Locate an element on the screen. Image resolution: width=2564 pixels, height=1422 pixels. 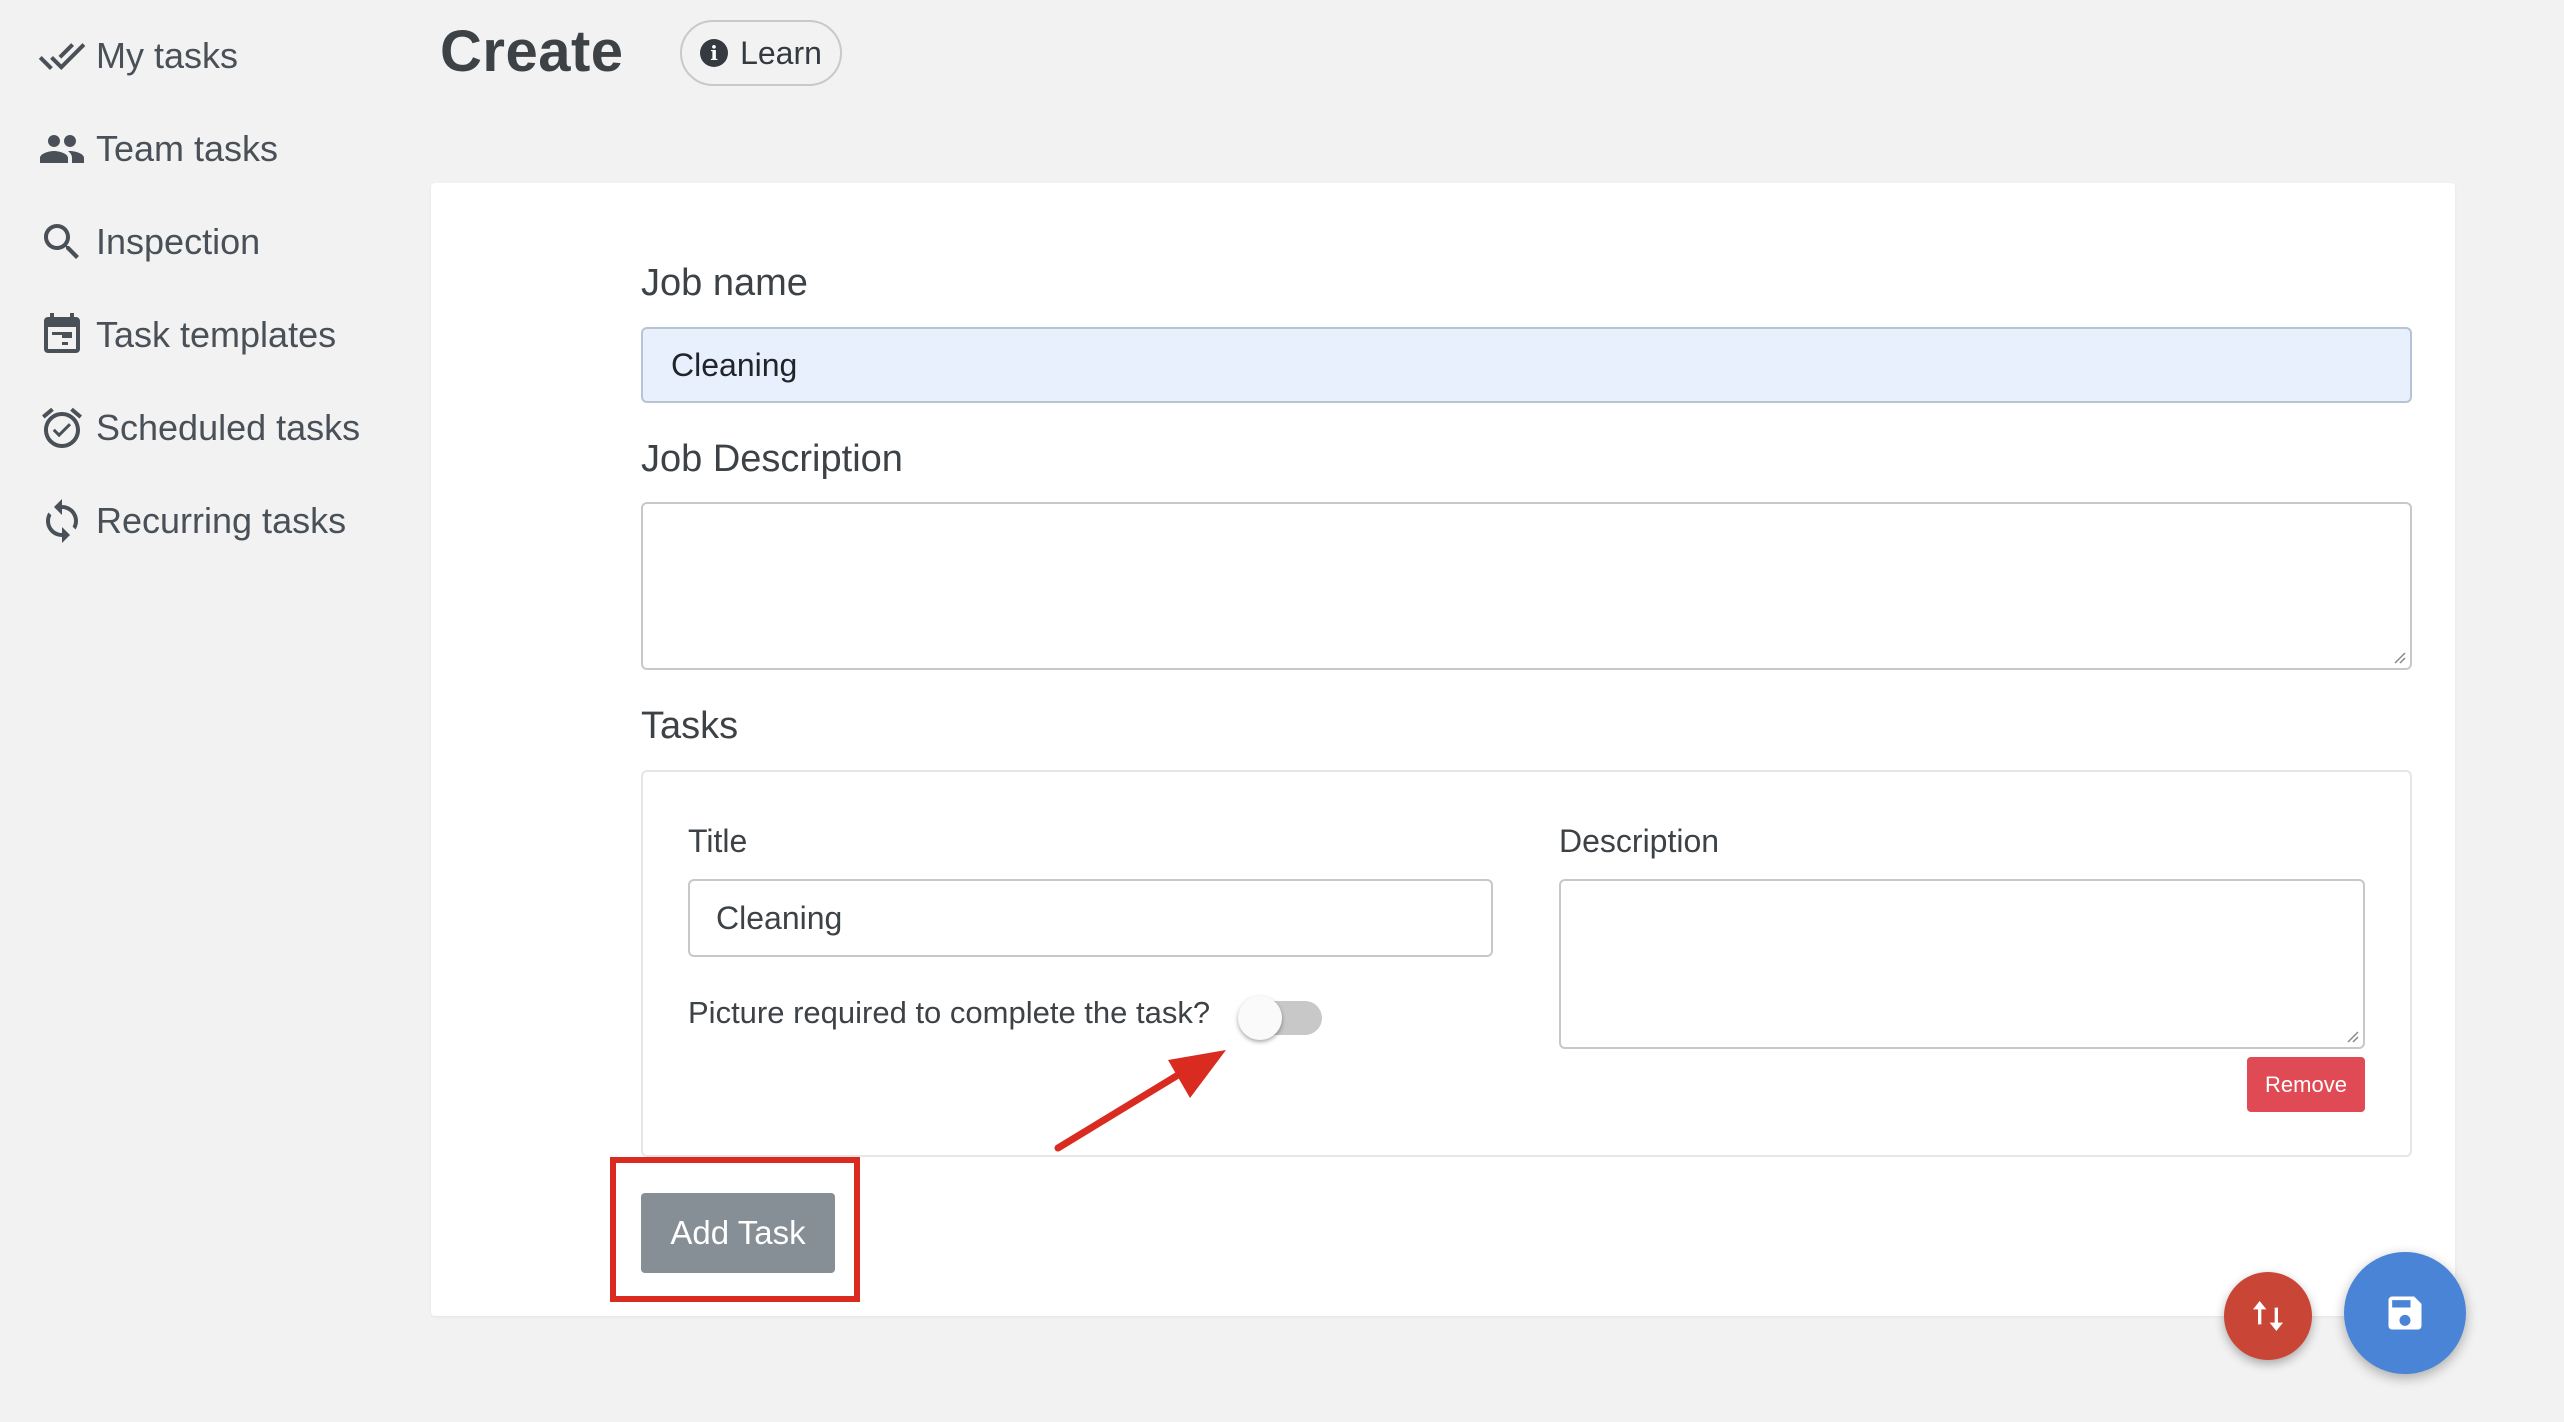
info-icon: i is located at coordinates (714, 53).